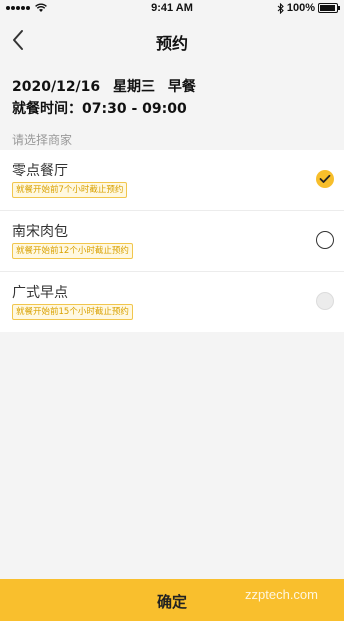  I want to click on radio-checked-icon, so click(325, 179).